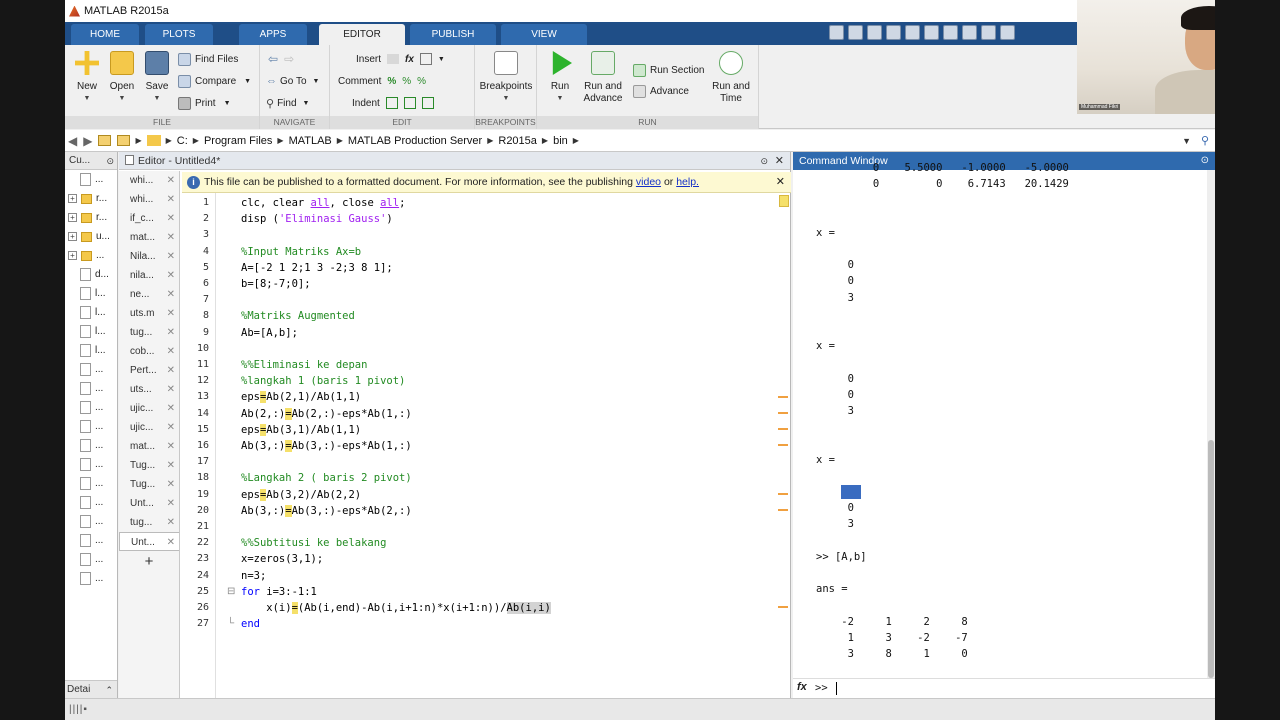  I want to click on code-line: x=zeros(3,1);, so click(282, 559).